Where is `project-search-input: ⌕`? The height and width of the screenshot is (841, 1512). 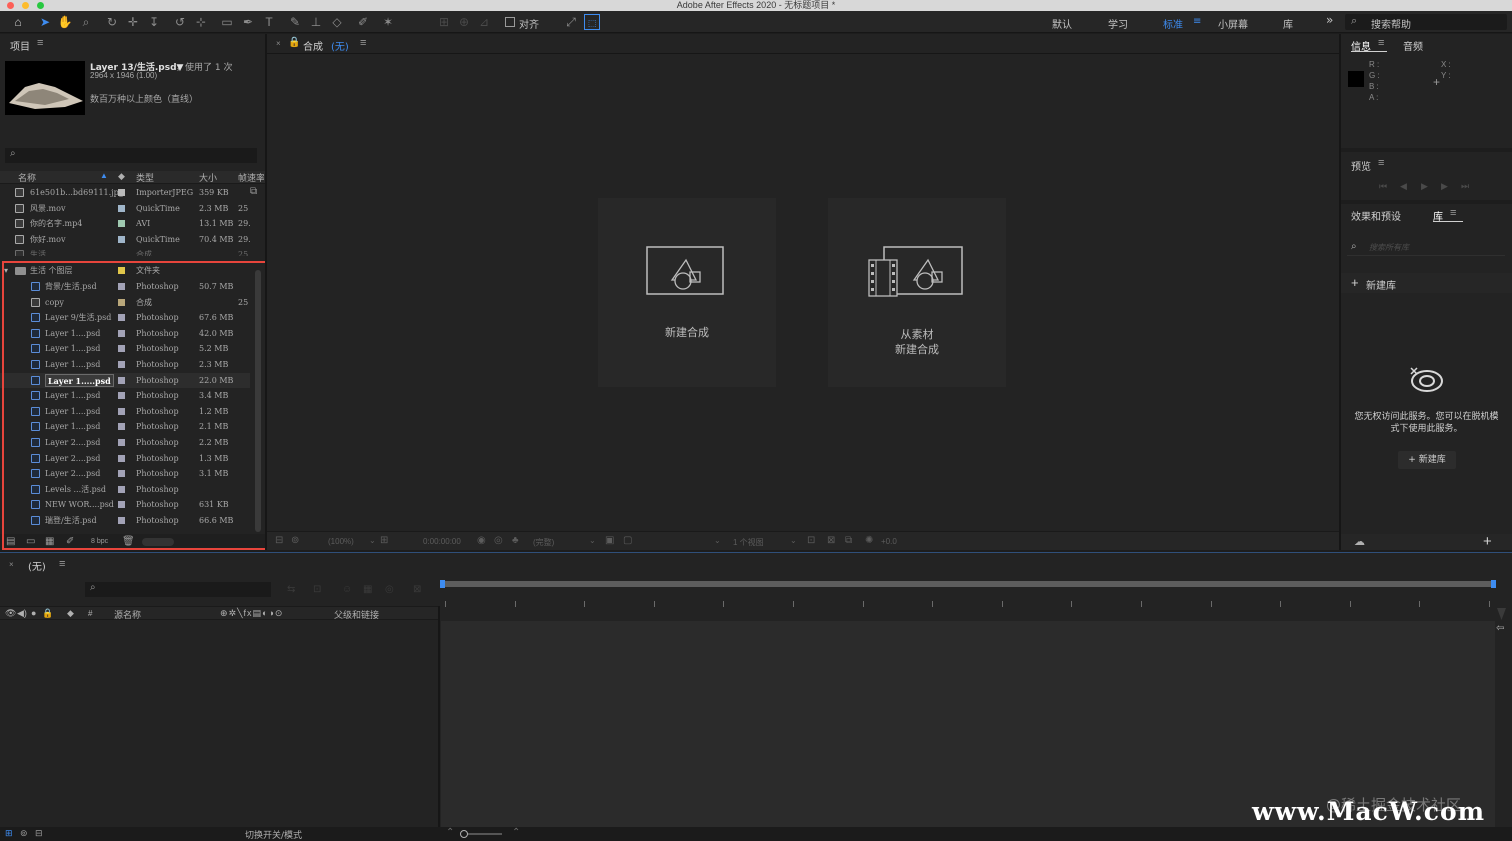 project-search-input: ⌕ is located at coordinates (131, 155).